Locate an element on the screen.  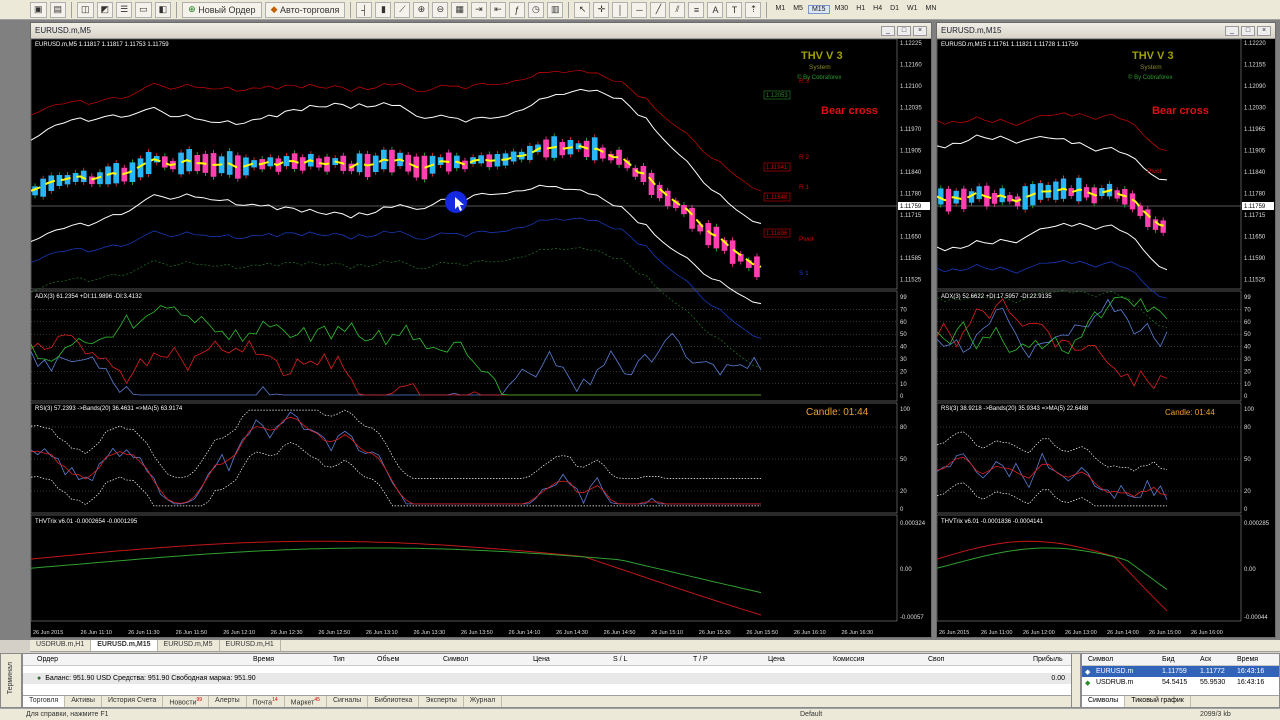
market-watch-column: Символ is located at coordinates (1100, 659).